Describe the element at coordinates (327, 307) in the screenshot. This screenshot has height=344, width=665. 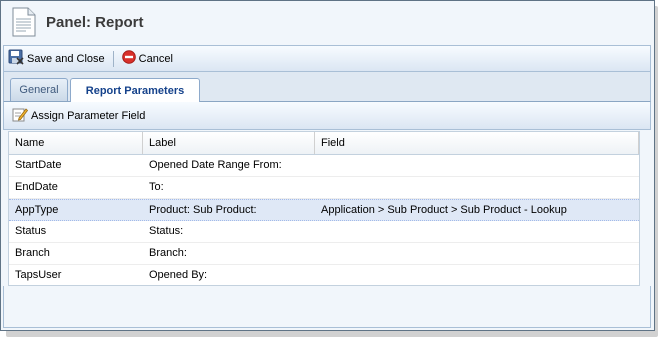
I see `panel-footer` at that location.